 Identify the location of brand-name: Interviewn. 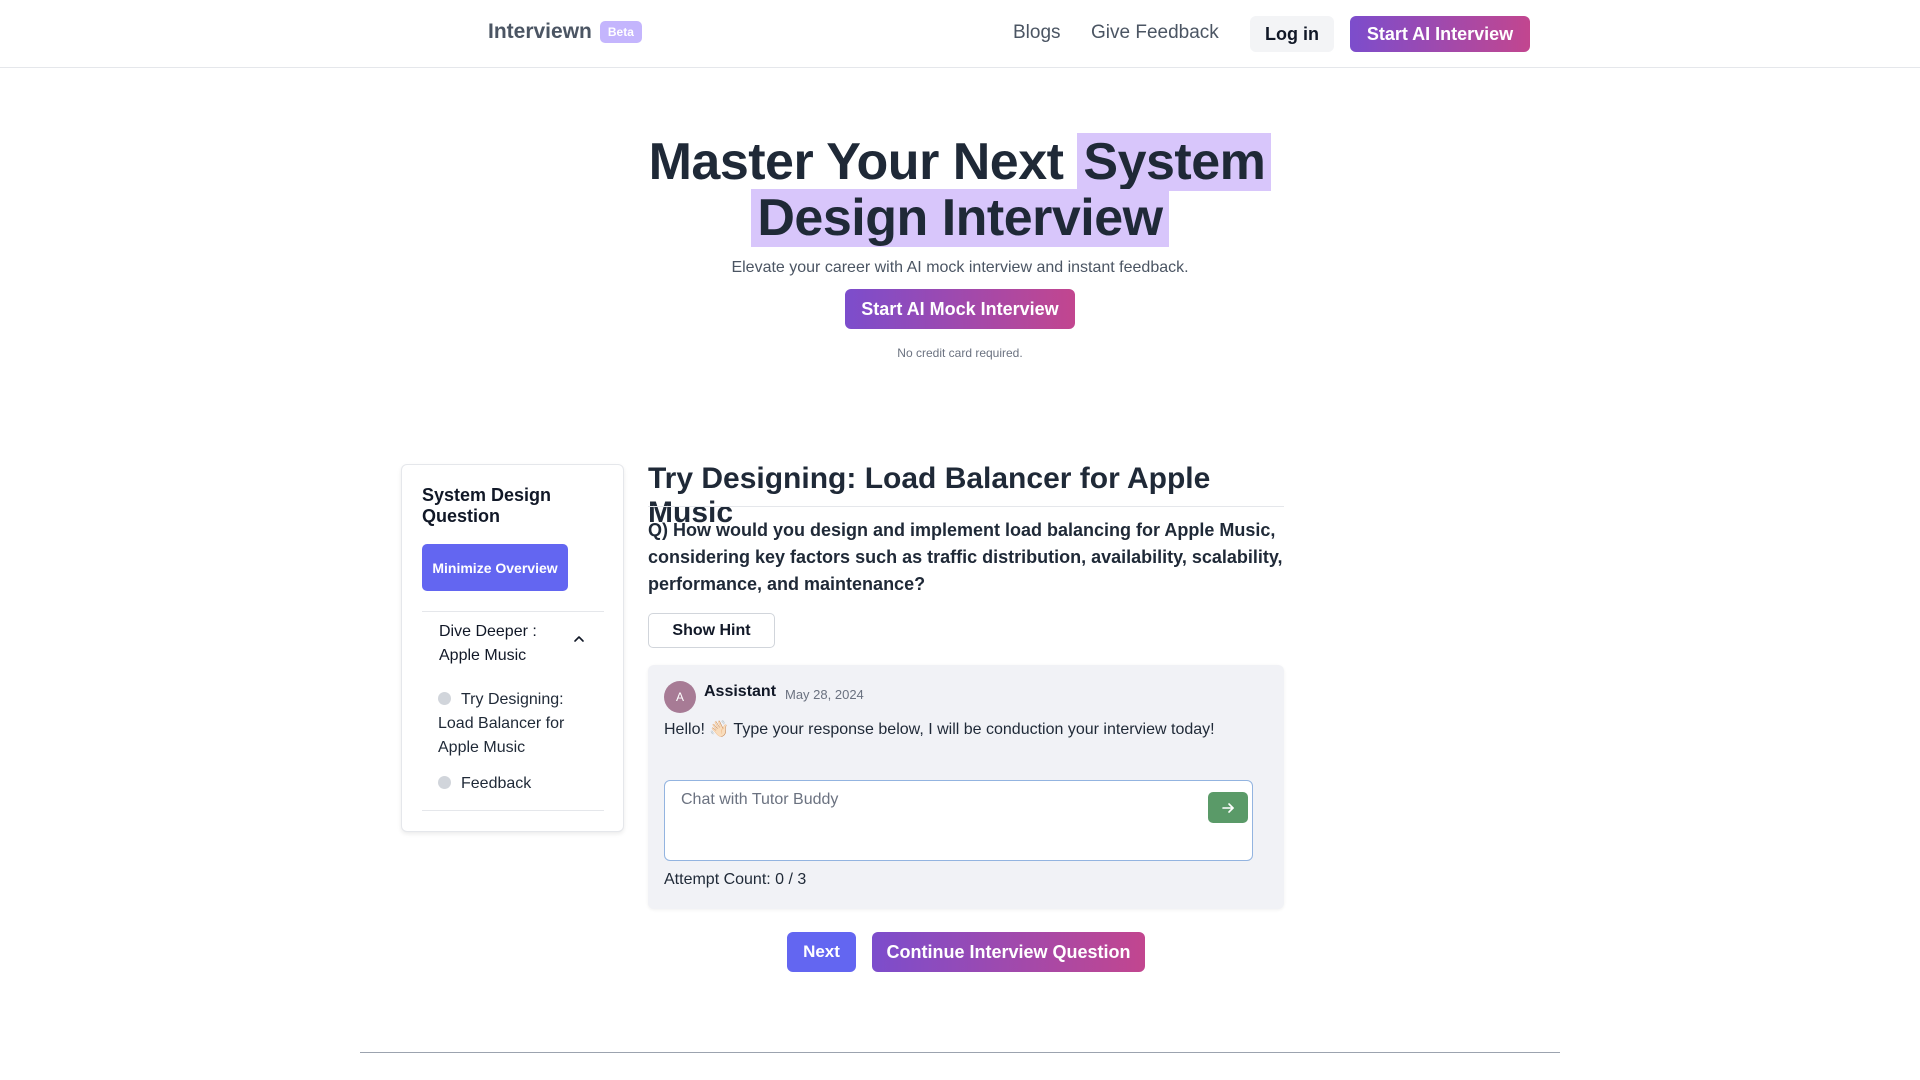
(540, 32).